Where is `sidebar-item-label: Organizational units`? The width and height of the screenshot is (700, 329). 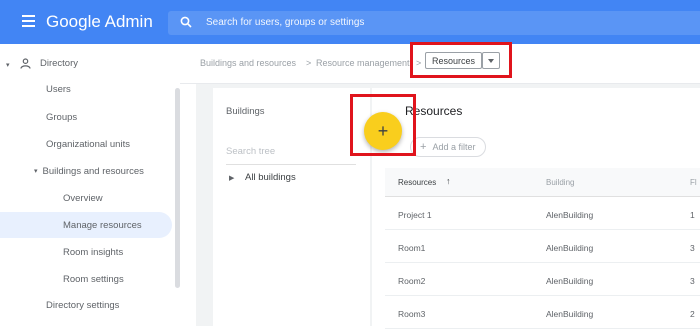
sidebar-item-label: Organizational units is located at coordinates (88, 144).